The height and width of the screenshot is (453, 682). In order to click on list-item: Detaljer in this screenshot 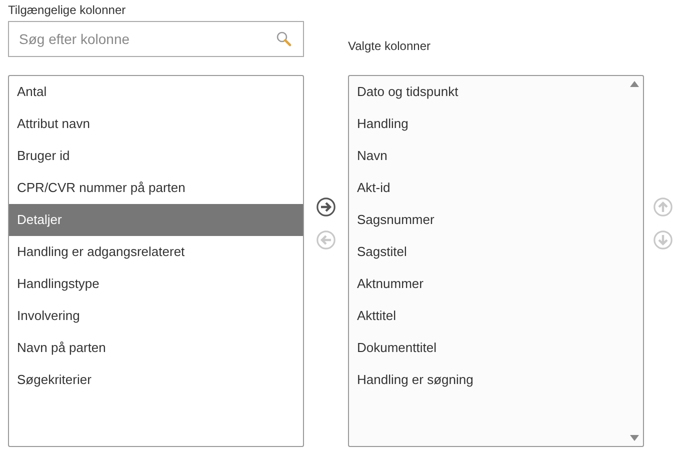, I will do `click(156, 220)`.